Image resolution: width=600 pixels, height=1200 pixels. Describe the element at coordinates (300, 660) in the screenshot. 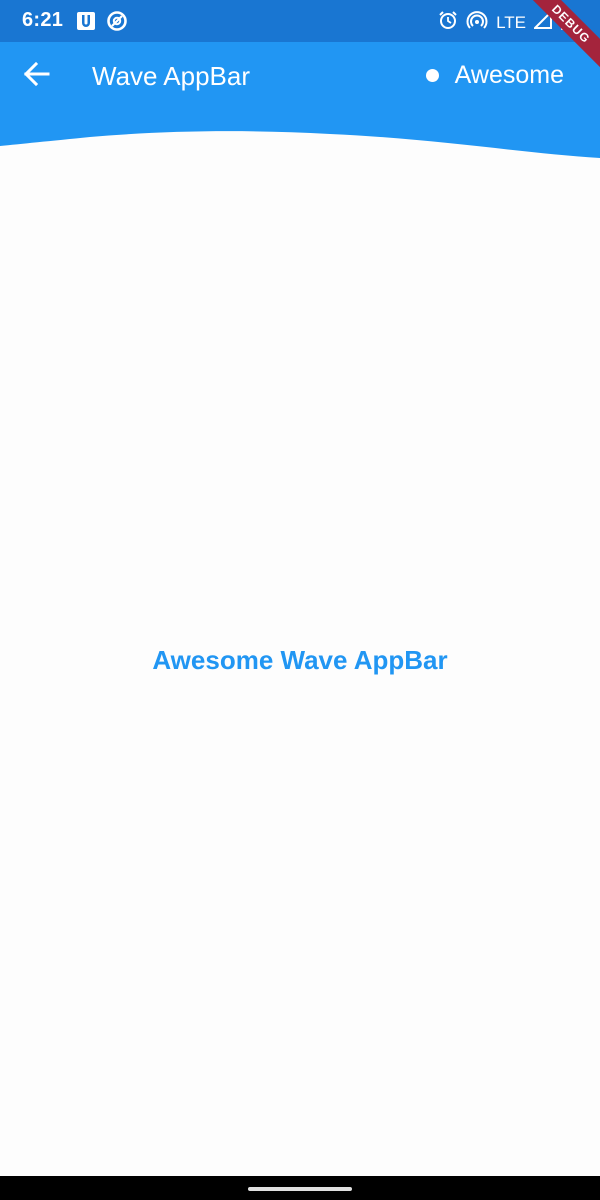

I see `body-title: Awesome Wave AppBar` at that location.